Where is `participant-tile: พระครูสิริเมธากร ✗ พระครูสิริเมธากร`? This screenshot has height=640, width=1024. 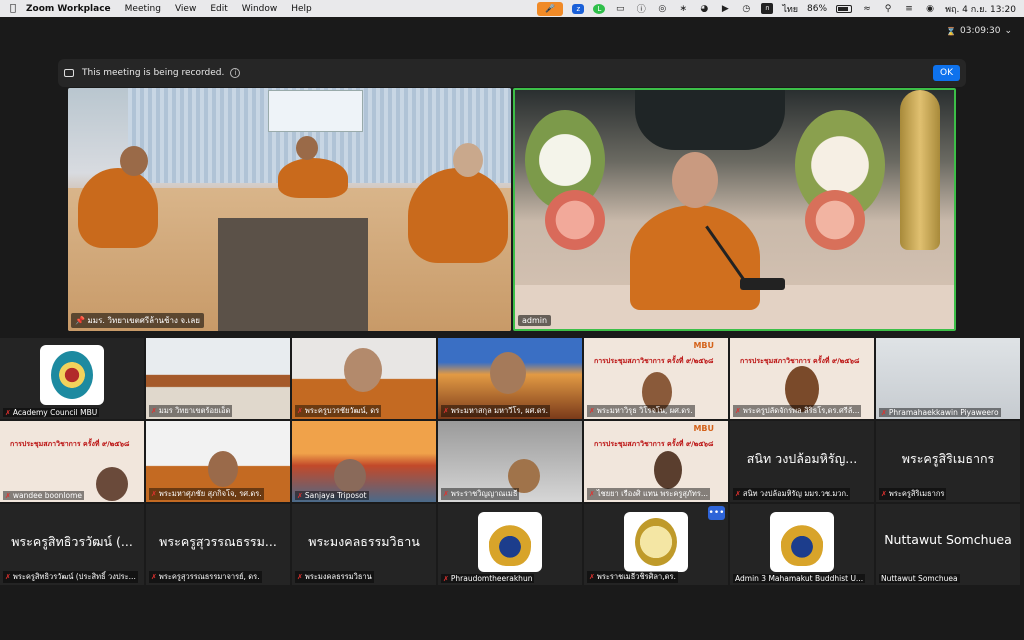 participant-tile: พระครูสิริเมธากร ✗ พระครูสิริเมธากร is located at coordinates (948, 461).